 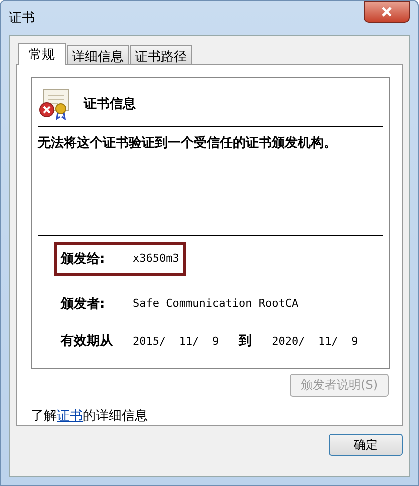 What do you see at coordinates (90, 416) in the screenshot?
I see `learn-more-text: 了解证书的详细信息` at bounding box center [90, 416].